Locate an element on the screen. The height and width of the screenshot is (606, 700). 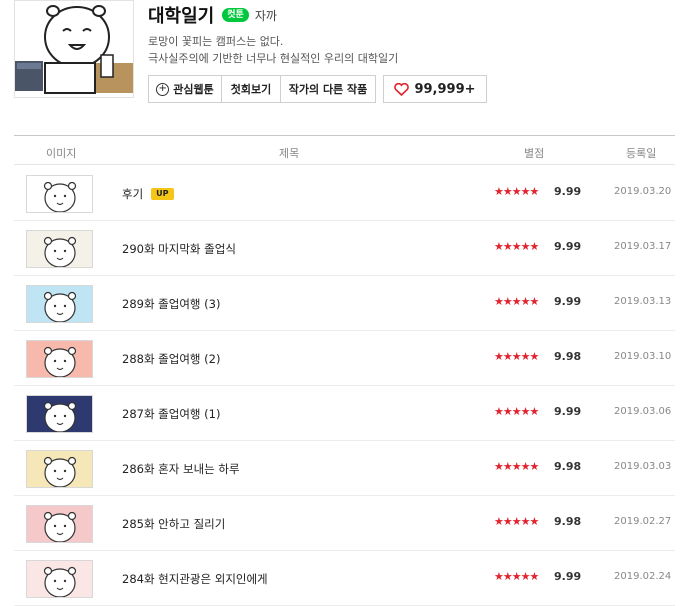
episode-title: 288화 졸업여행 (2) is located at coordinates (171, 359).